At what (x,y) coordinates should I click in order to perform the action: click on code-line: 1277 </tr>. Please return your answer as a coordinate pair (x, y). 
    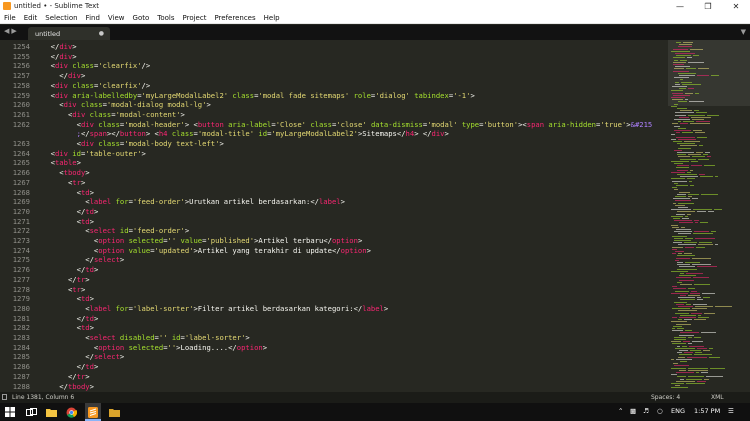
    Looking at the image, I should click on (334, 280).